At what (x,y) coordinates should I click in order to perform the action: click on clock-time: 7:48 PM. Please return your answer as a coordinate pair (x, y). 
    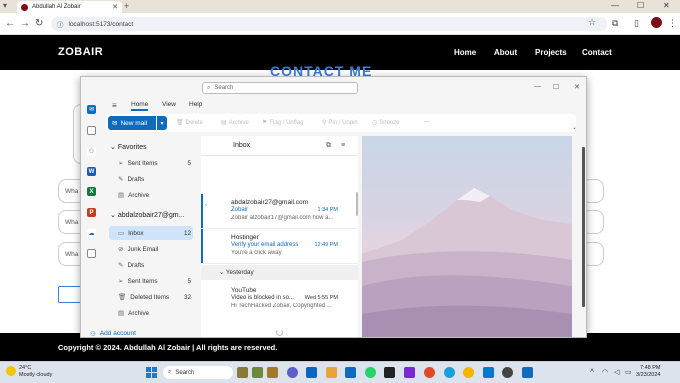
    Looking at the image, I should click on (650, 368).